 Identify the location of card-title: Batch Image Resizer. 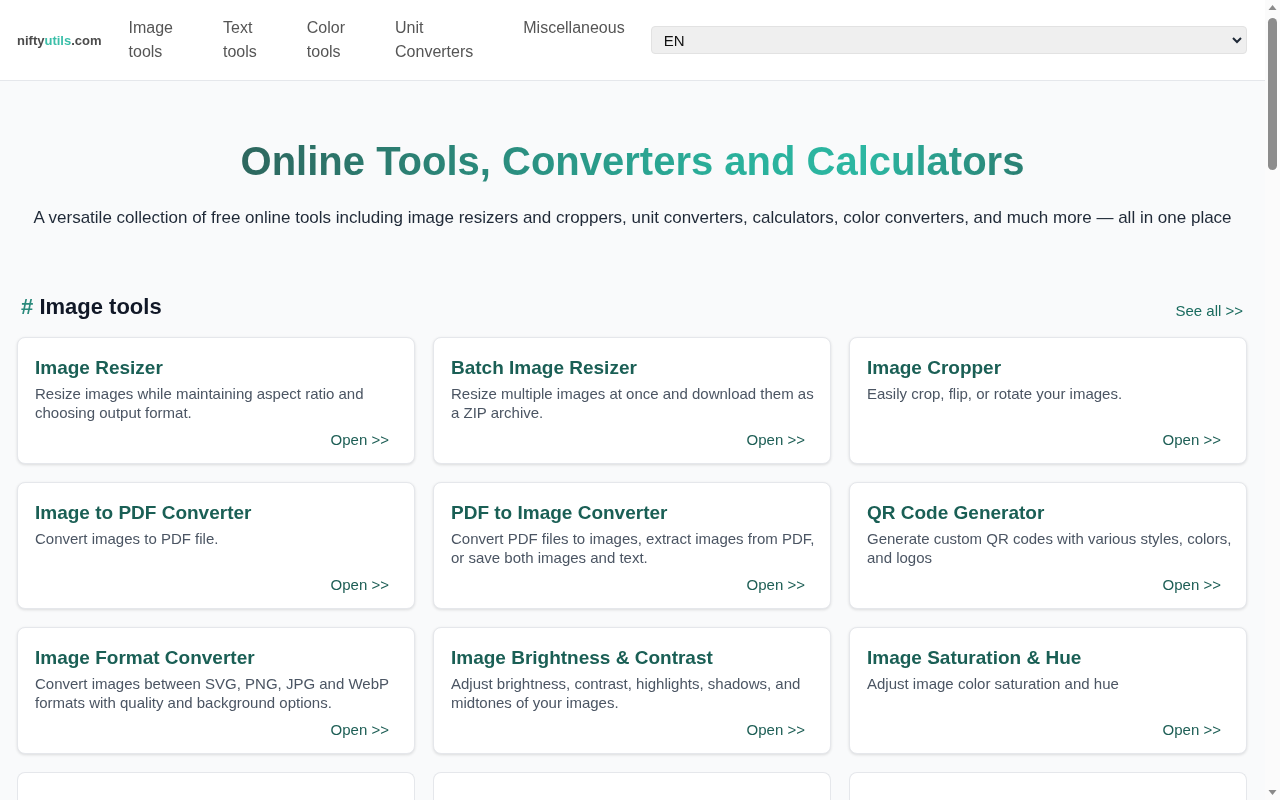
(544, 368).